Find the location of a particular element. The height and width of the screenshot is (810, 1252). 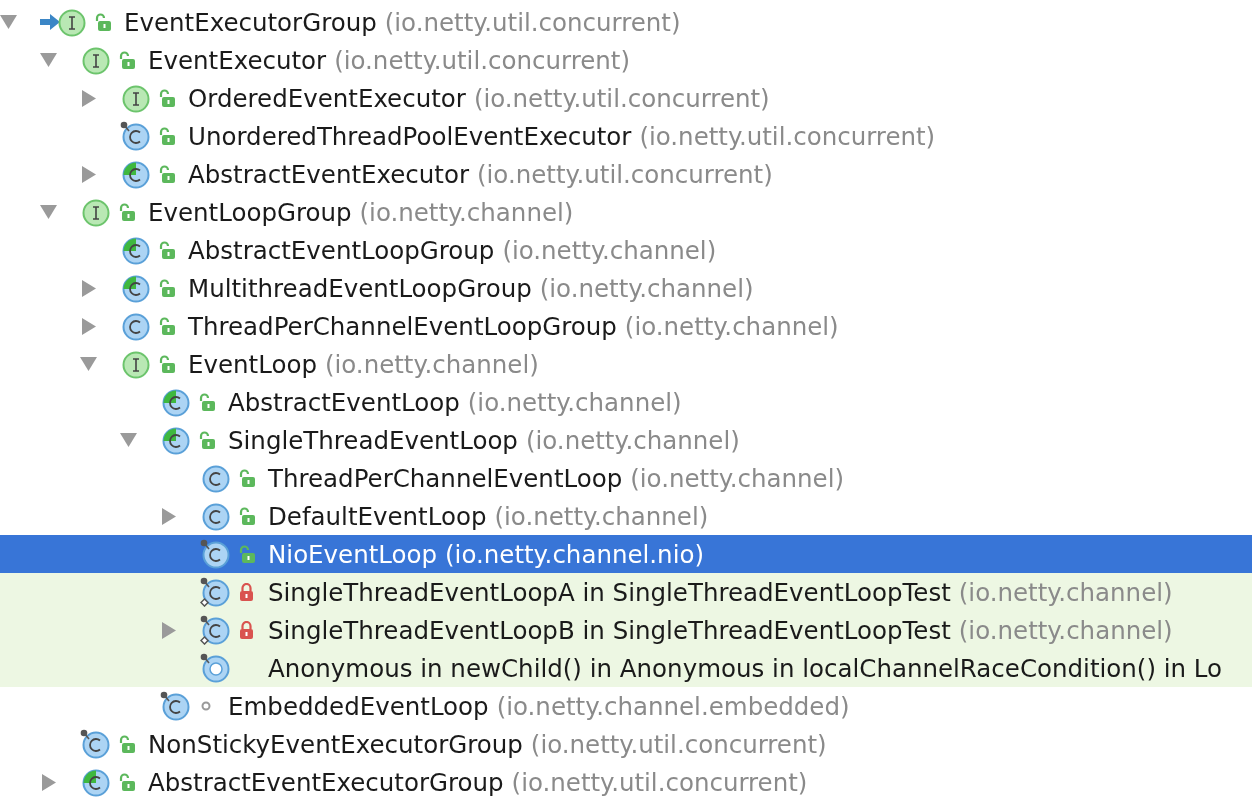

class-name: AbstractEventExecutor is located at coordinates (328, 174).